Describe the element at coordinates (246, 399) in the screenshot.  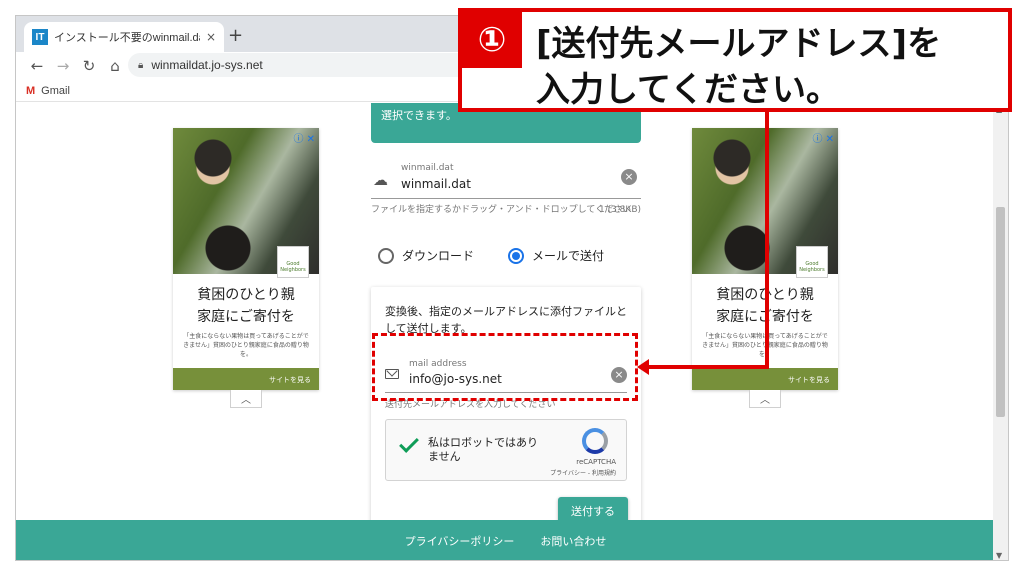
I see `ad-left-toggle-chevron-up-icon: ︿` at that location.